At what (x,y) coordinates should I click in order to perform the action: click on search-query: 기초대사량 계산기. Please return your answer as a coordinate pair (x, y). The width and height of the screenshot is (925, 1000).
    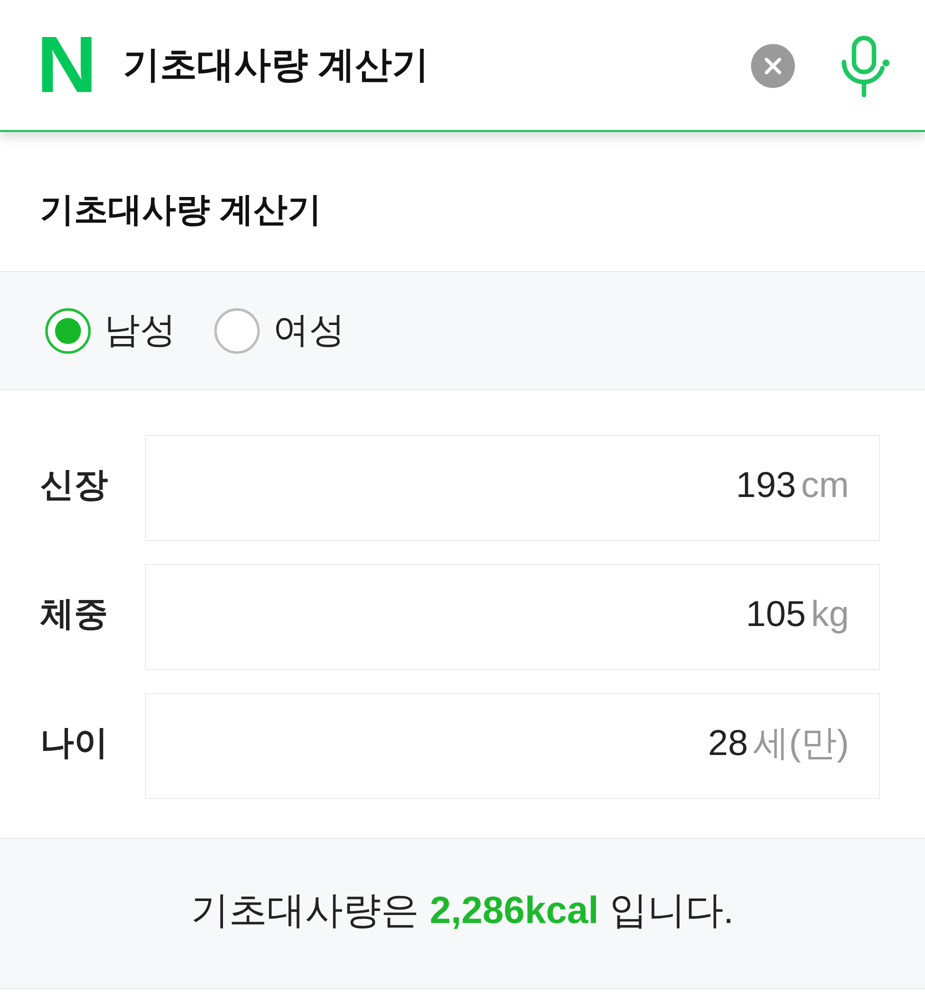
    Looking at the image, I should click on (436, 65).